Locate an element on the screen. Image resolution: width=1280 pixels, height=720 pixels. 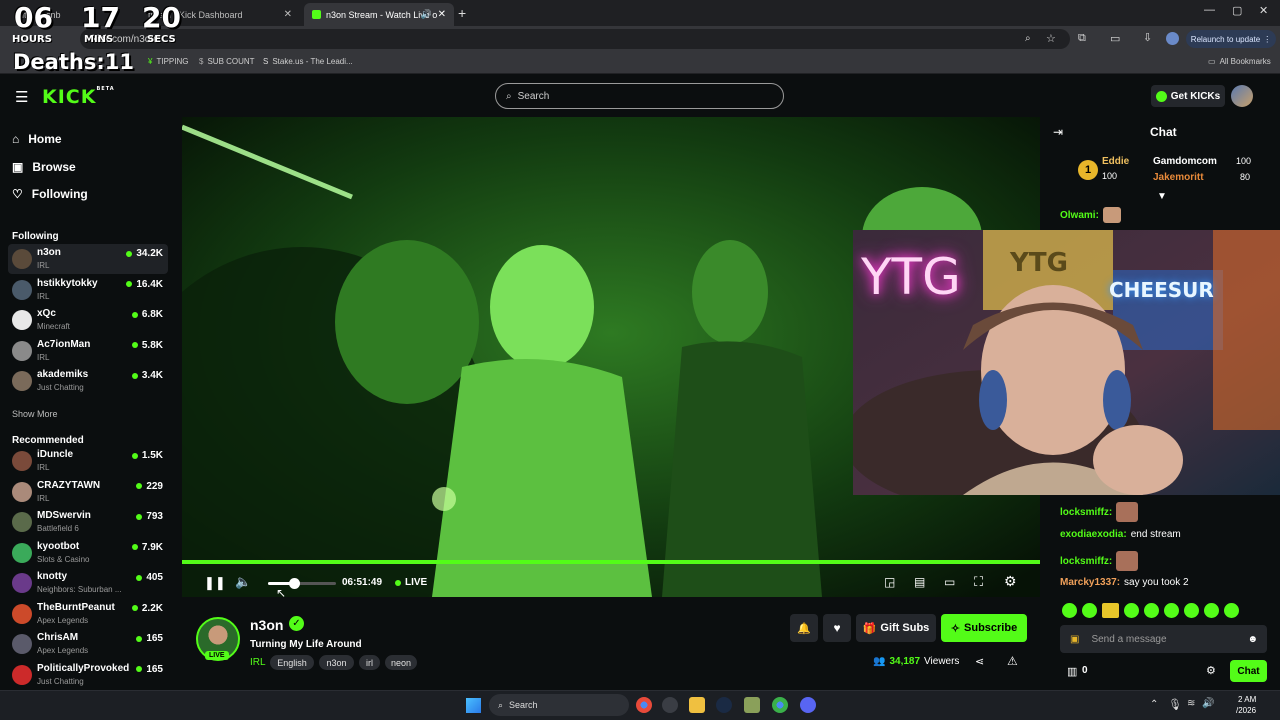
nav-following: ♡ Following is located at coordinates (50, 194).